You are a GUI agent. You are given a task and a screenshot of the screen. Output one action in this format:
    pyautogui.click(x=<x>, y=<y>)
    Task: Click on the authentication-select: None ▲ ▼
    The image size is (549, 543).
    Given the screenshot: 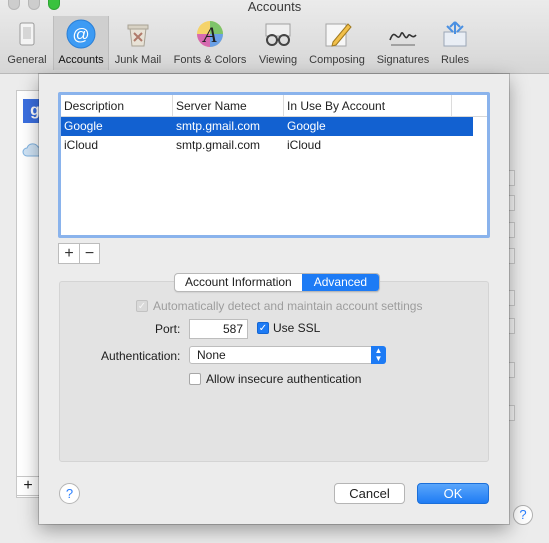 What is the action you would take?
    pyautogui.click(x=287, y=355)
    